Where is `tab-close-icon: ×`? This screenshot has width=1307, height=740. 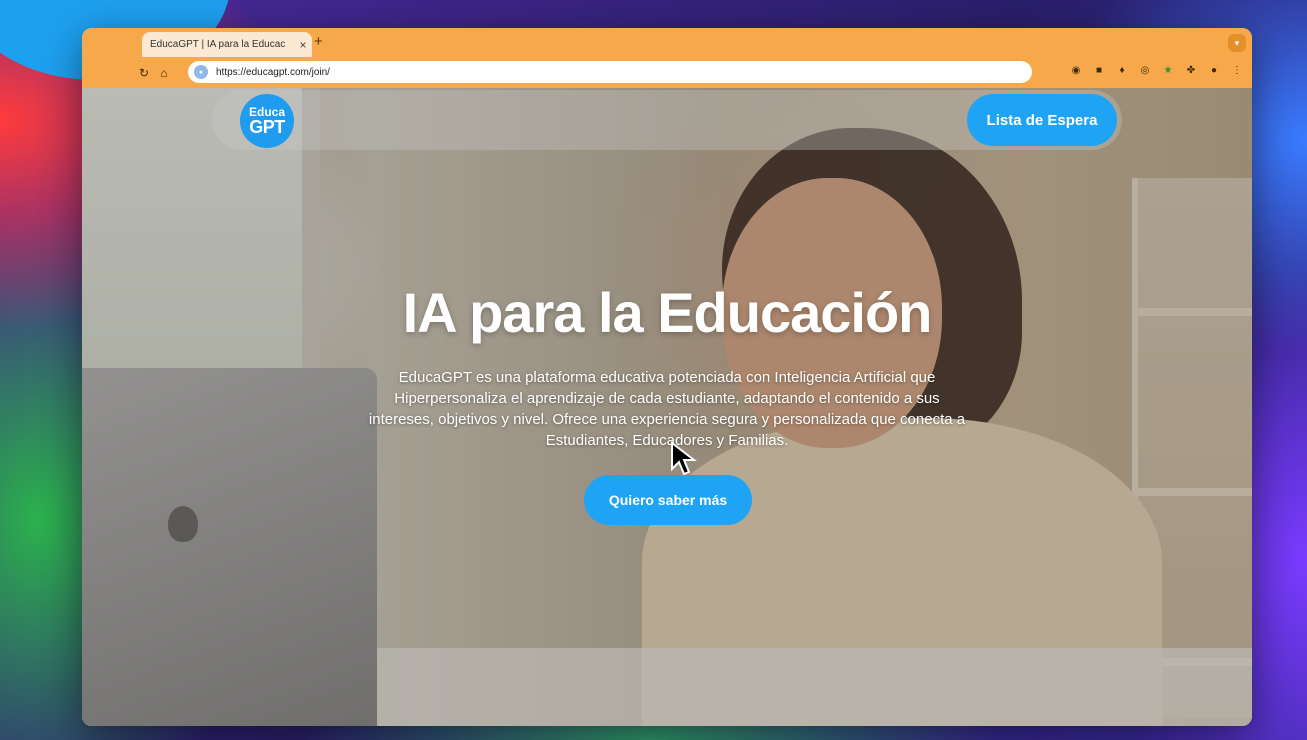 tab-close-icon: × is located at coordinates (303, 45).